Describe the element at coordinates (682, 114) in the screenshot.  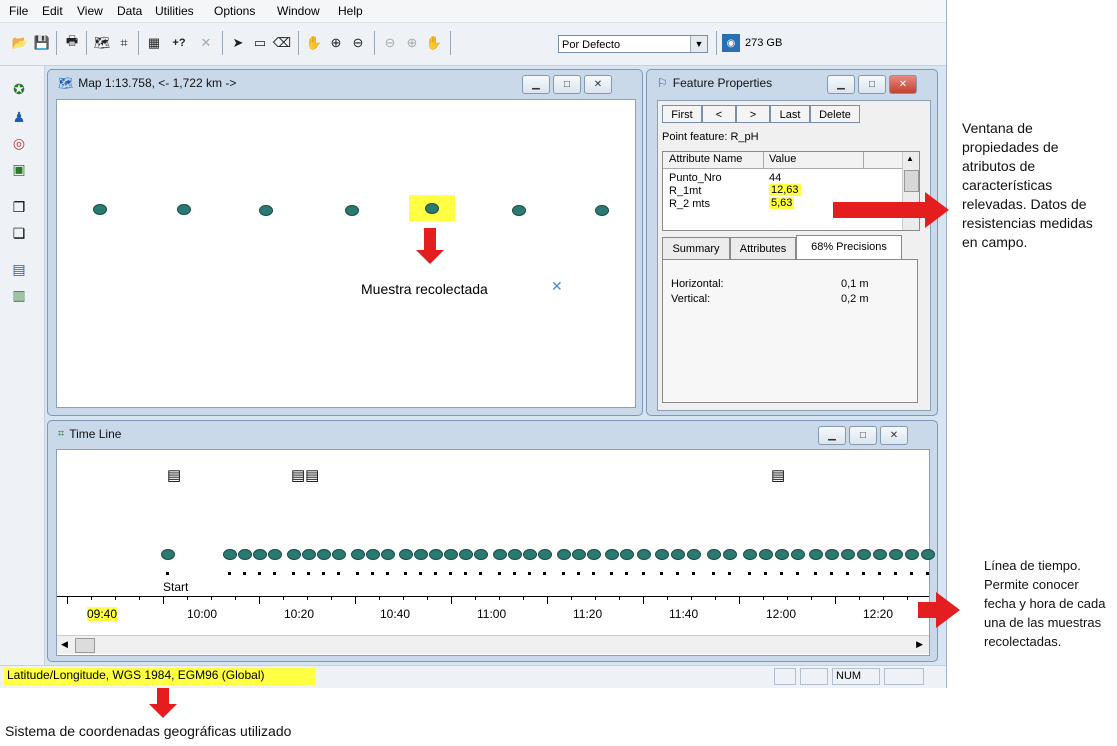
I see `first-button: First` at that location.